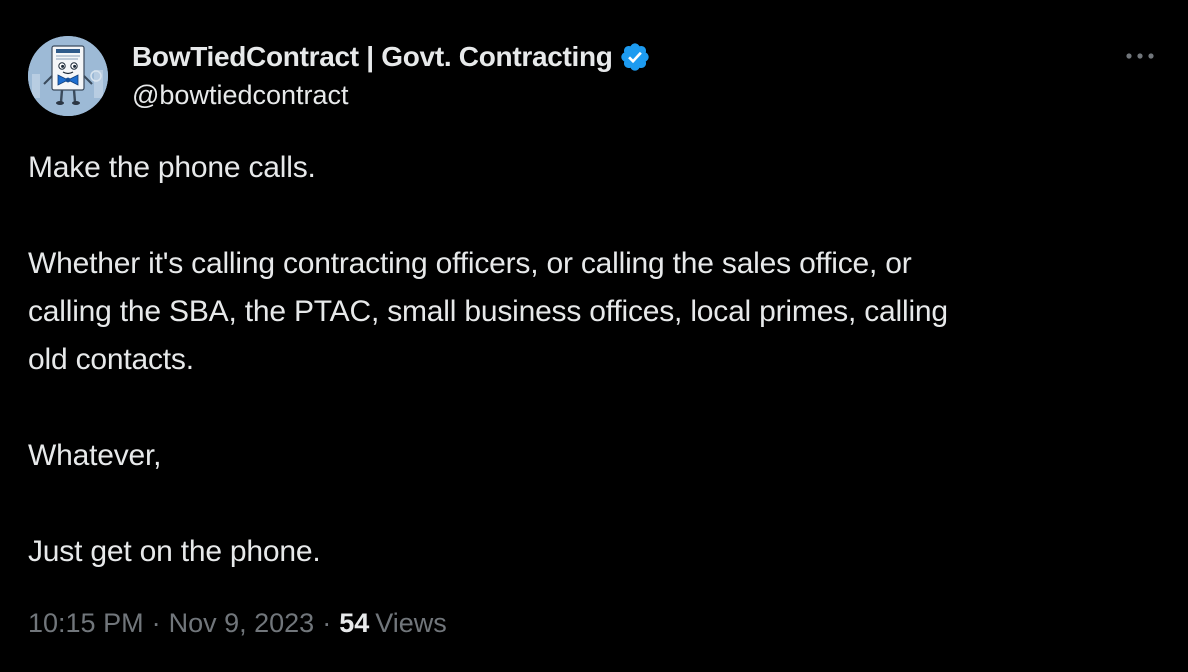 The height and width of the screenshot is (672, 1188). I want to click on author-name-row: BowTiedContract | Govt. Contracting, so click(391, 57).